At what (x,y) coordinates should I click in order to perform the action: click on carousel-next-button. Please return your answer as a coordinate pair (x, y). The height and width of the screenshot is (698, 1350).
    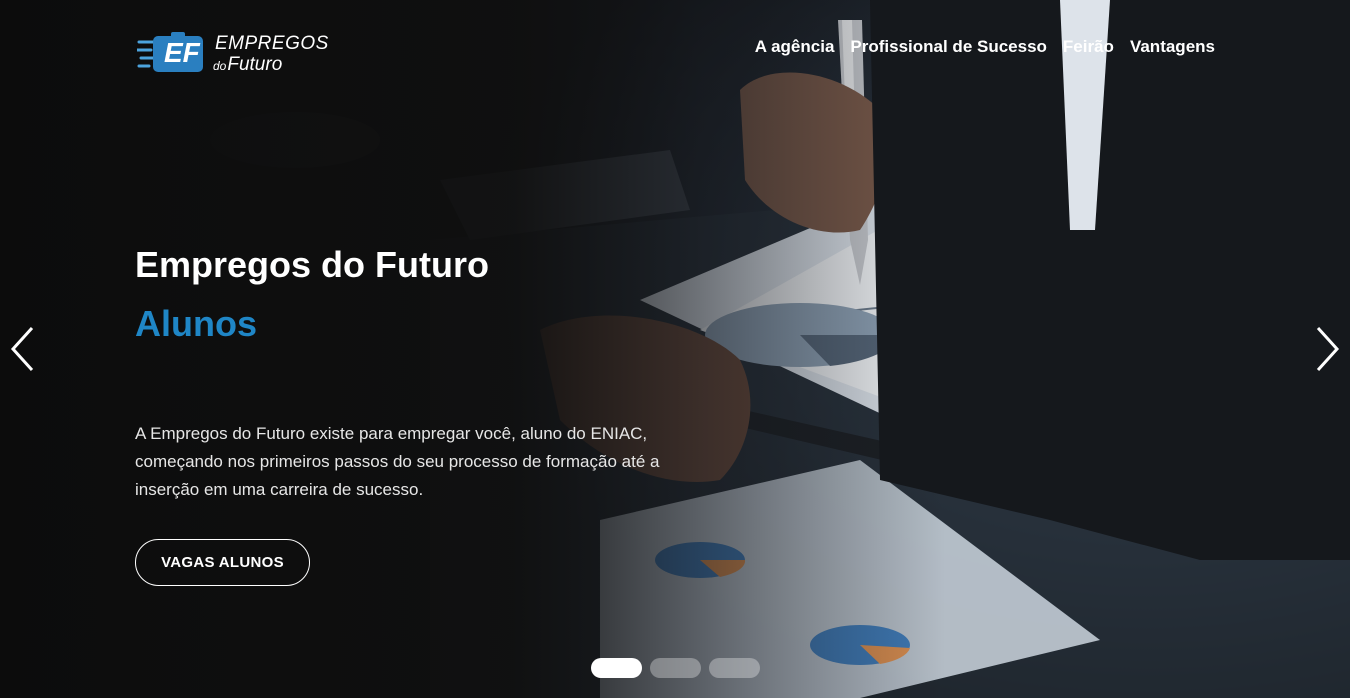
    Looking at the image, I should click on (1327, 349).